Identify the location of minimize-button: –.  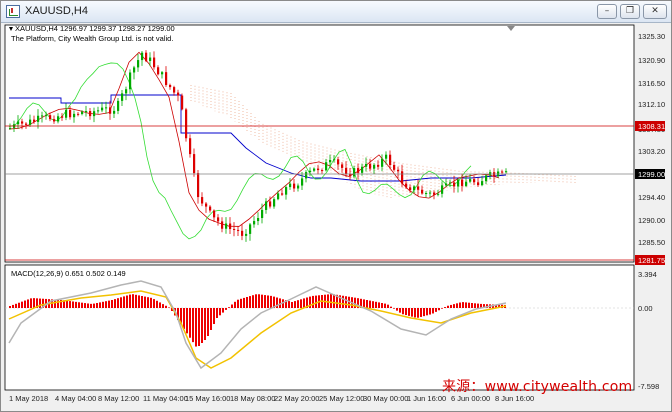
(607, 11).